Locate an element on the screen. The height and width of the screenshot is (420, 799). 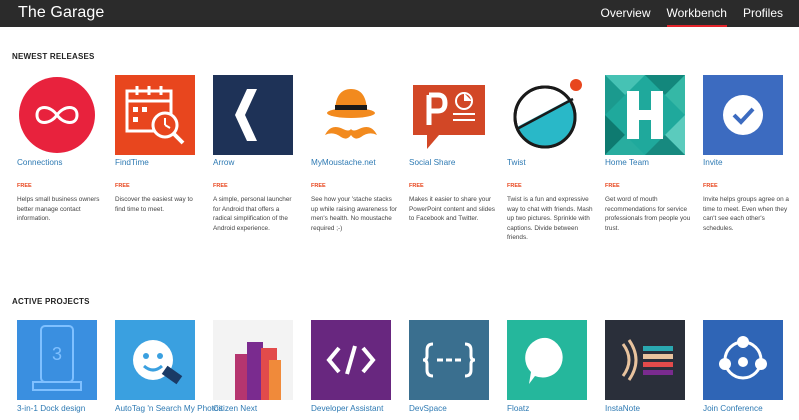
top-bar: The Garage Overview Workbench Profiles is located at coordinates (399, 13).